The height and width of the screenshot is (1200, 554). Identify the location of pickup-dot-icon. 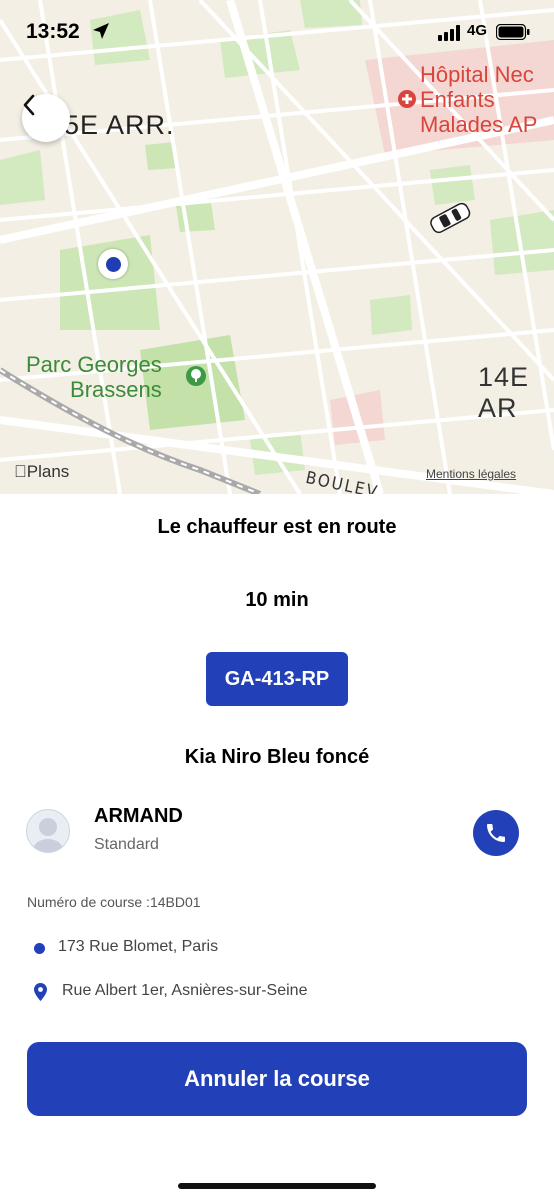
(39, 948).